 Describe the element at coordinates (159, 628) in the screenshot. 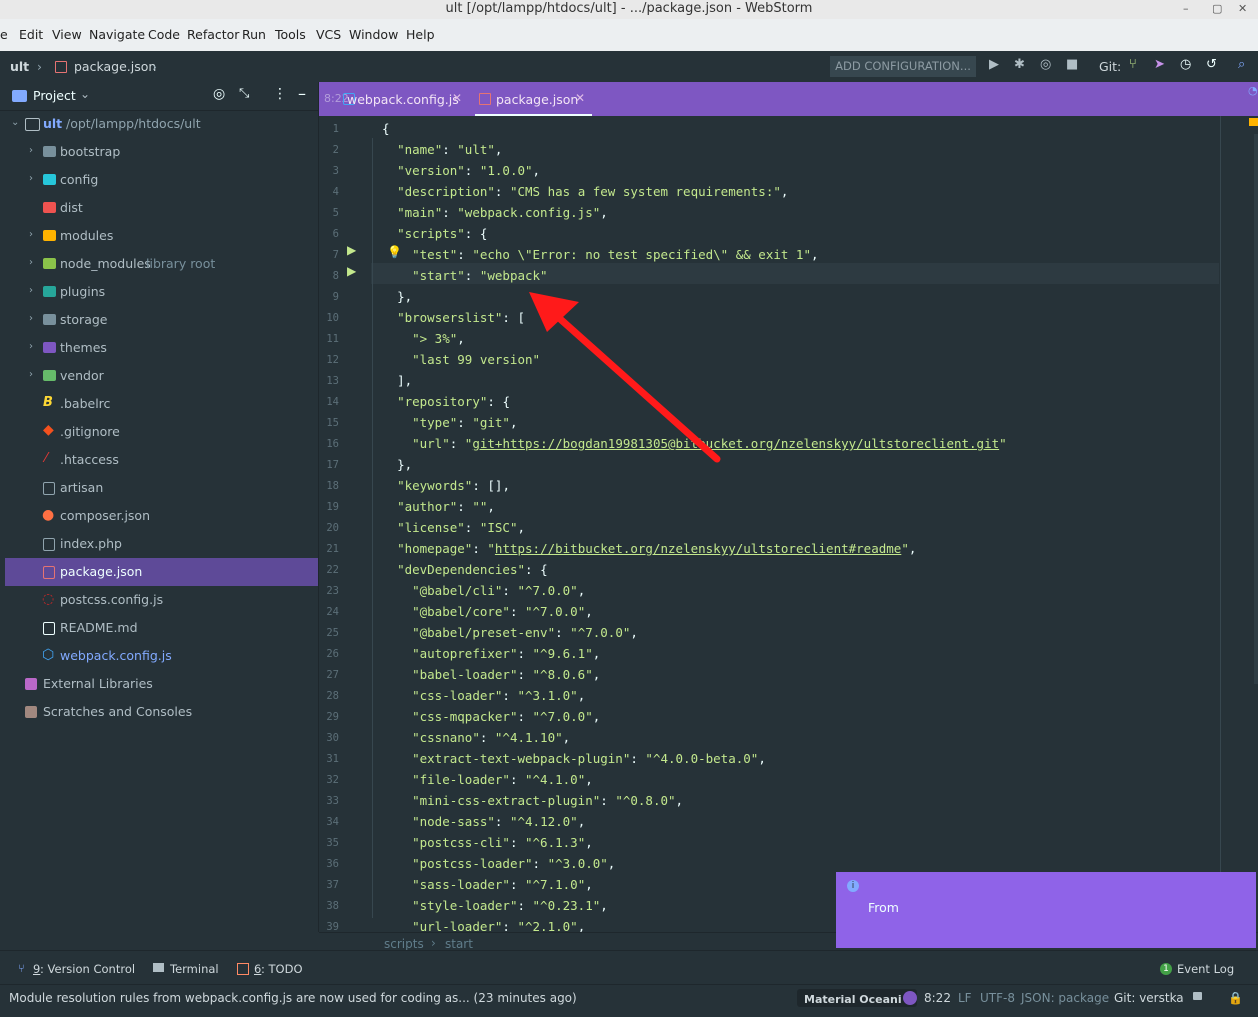

I see `tree-item-readme: README.md` at that location.